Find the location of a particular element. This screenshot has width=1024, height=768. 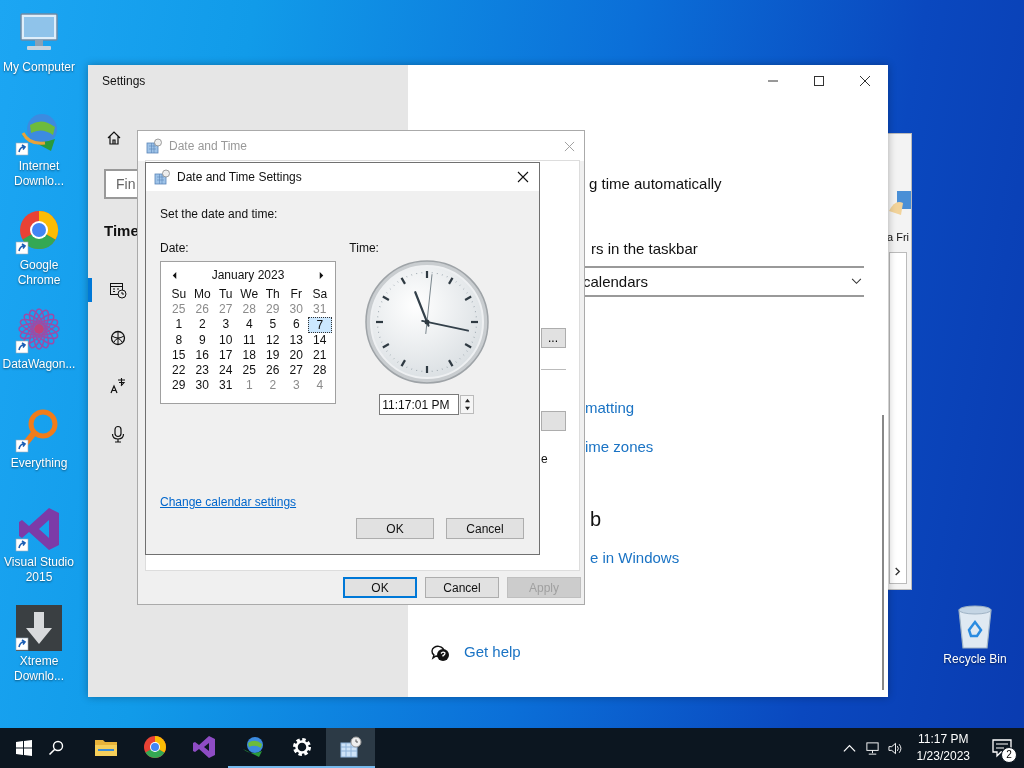

calendar-day: 24 is located at coordinates (226, 370).